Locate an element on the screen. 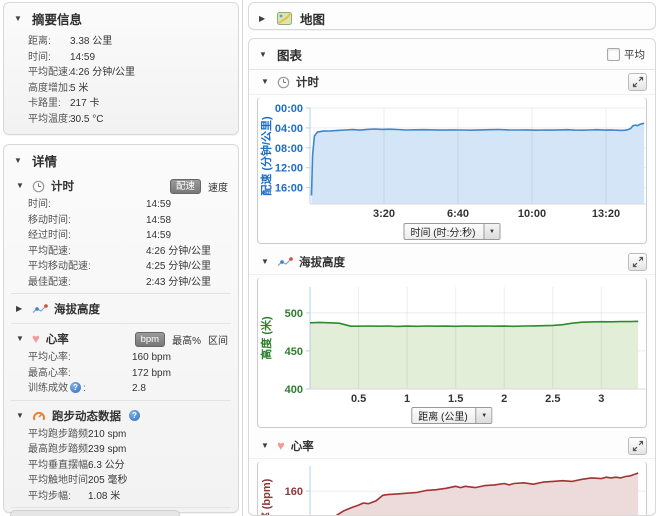 Image resolution: width=660 pixels, height=516 pixels. heart-rate-chart-header: ▼ ♥ 心率 is located at coordinates (452, 446).